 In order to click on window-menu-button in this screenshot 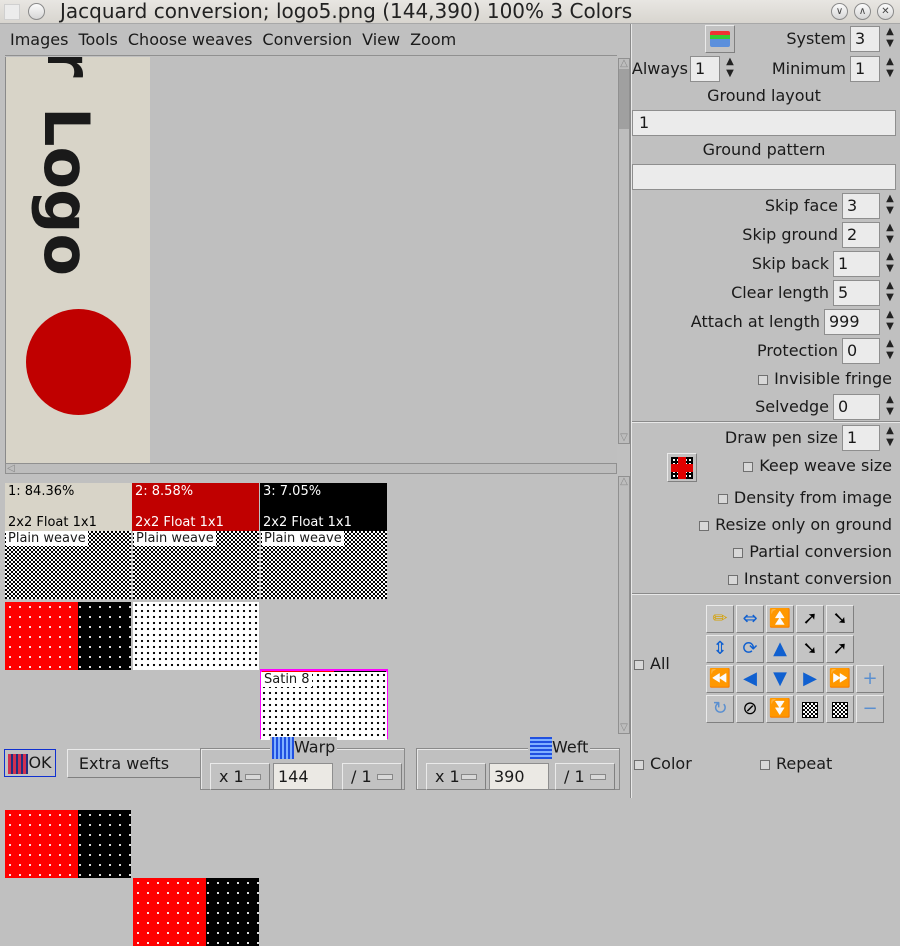, I will do `click(36, 11)`.